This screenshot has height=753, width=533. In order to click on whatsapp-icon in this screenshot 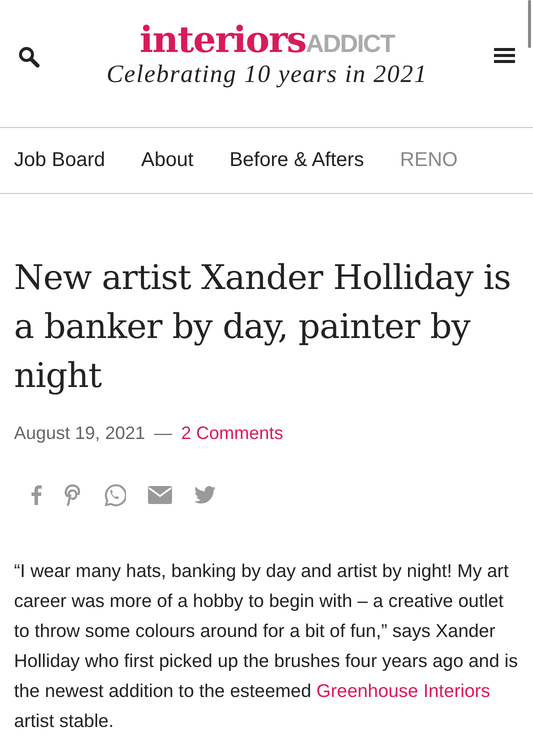, I will do `click(114, 495)`.